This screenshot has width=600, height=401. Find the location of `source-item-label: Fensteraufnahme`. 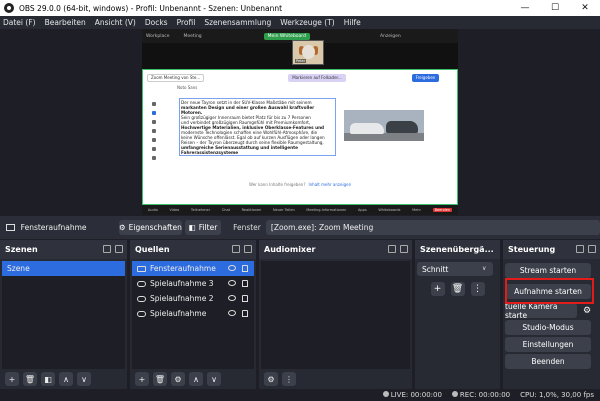

source-item-label: Fensteraufnahme is located at coordinates (183, 268).